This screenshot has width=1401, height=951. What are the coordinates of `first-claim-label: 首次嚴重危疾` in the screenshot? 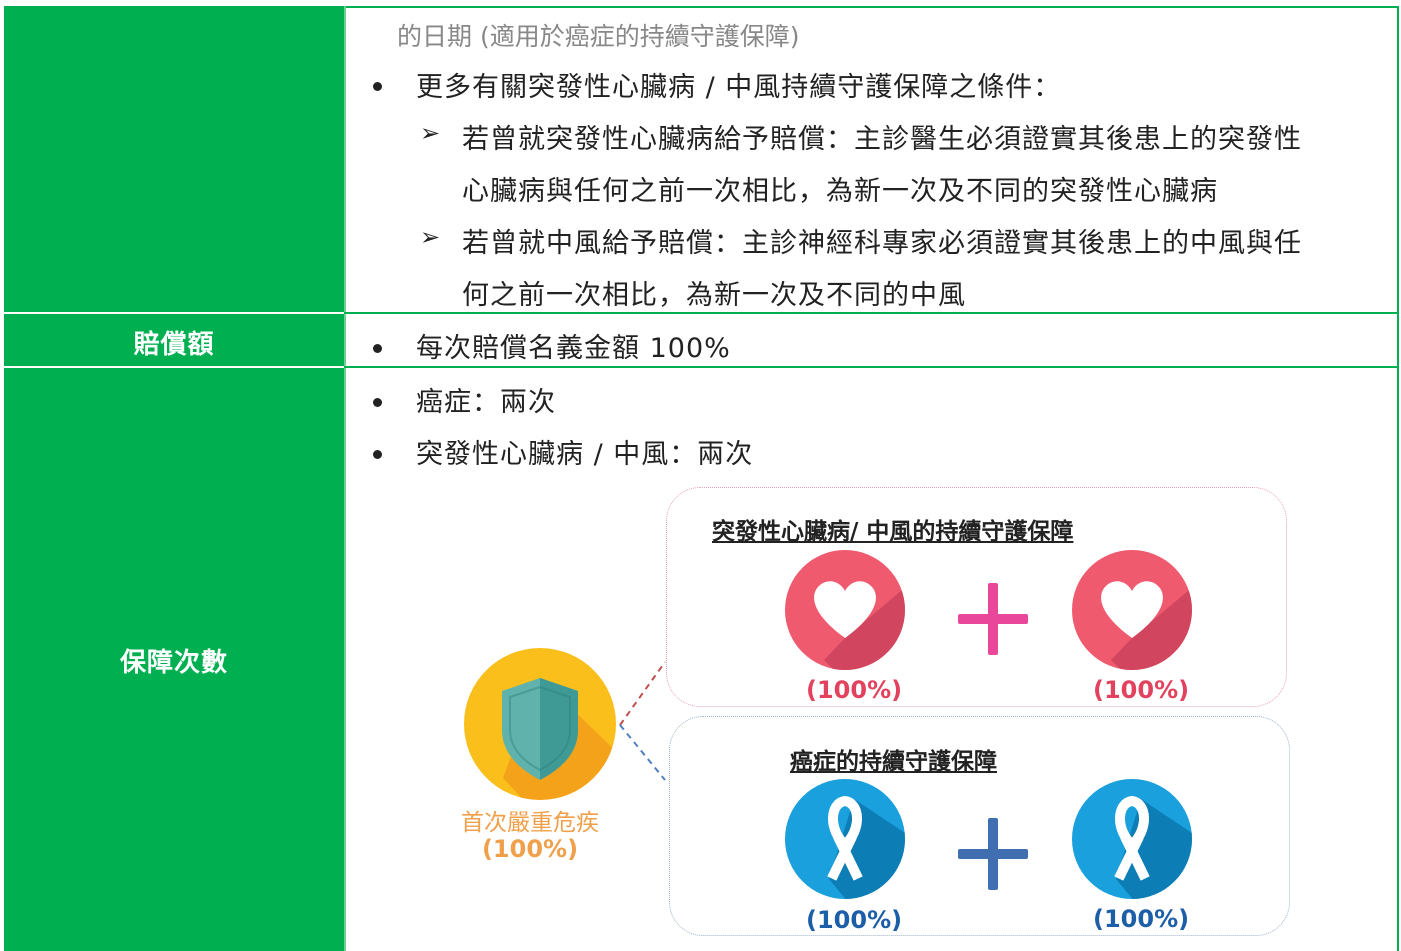 It's located at (530, 823).